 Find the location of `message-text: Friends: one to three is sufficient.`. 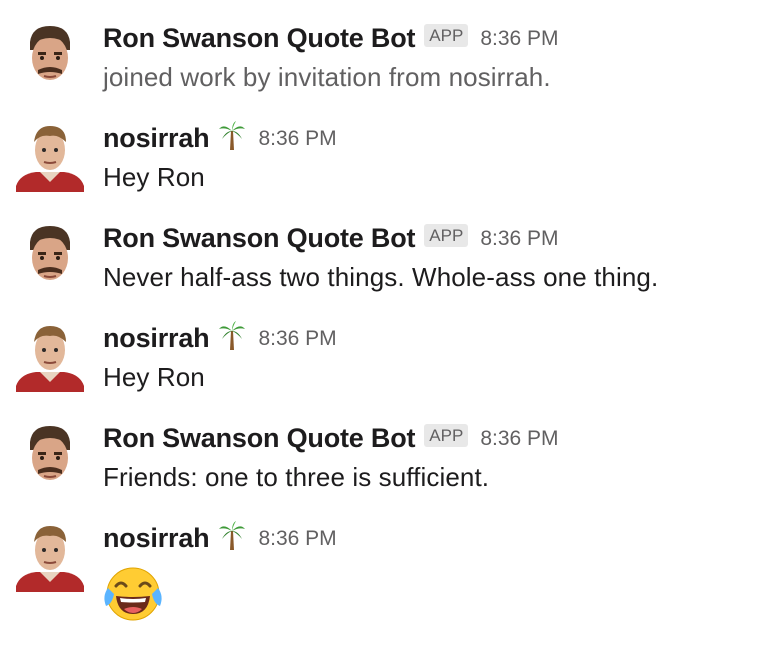

message-text: Friends: one to three is sufficient. is located at coordinates (296, 477).